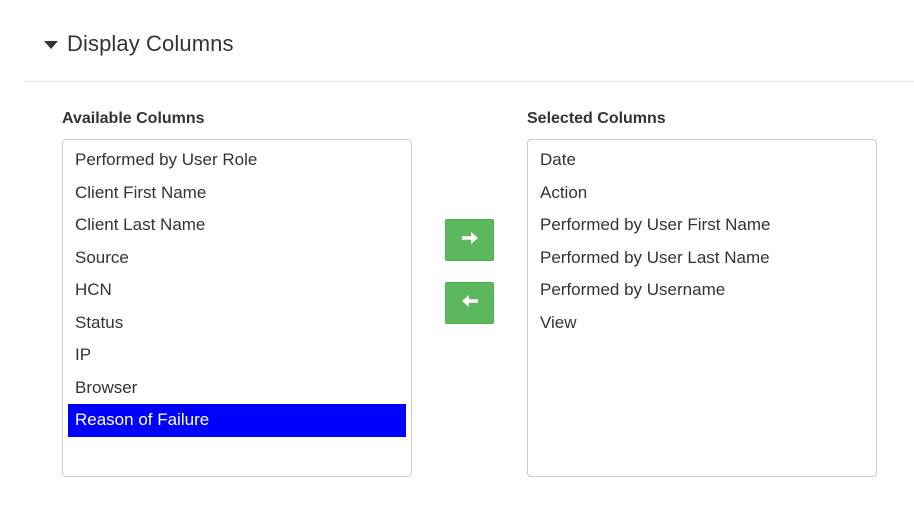  Describe the element at coordinates (237, 290) in the screenshot. I see `list-item: HCN` at that location.